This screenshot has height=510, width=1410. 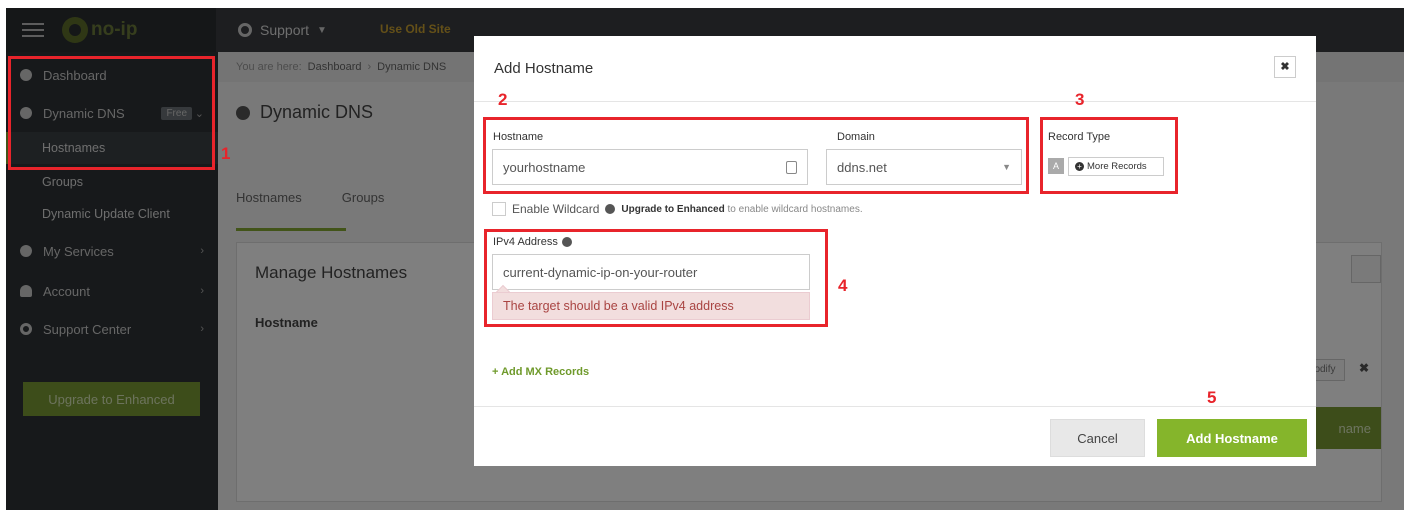 I want to click on enable-wildcard-checkbox, so click(x=499, y=209).